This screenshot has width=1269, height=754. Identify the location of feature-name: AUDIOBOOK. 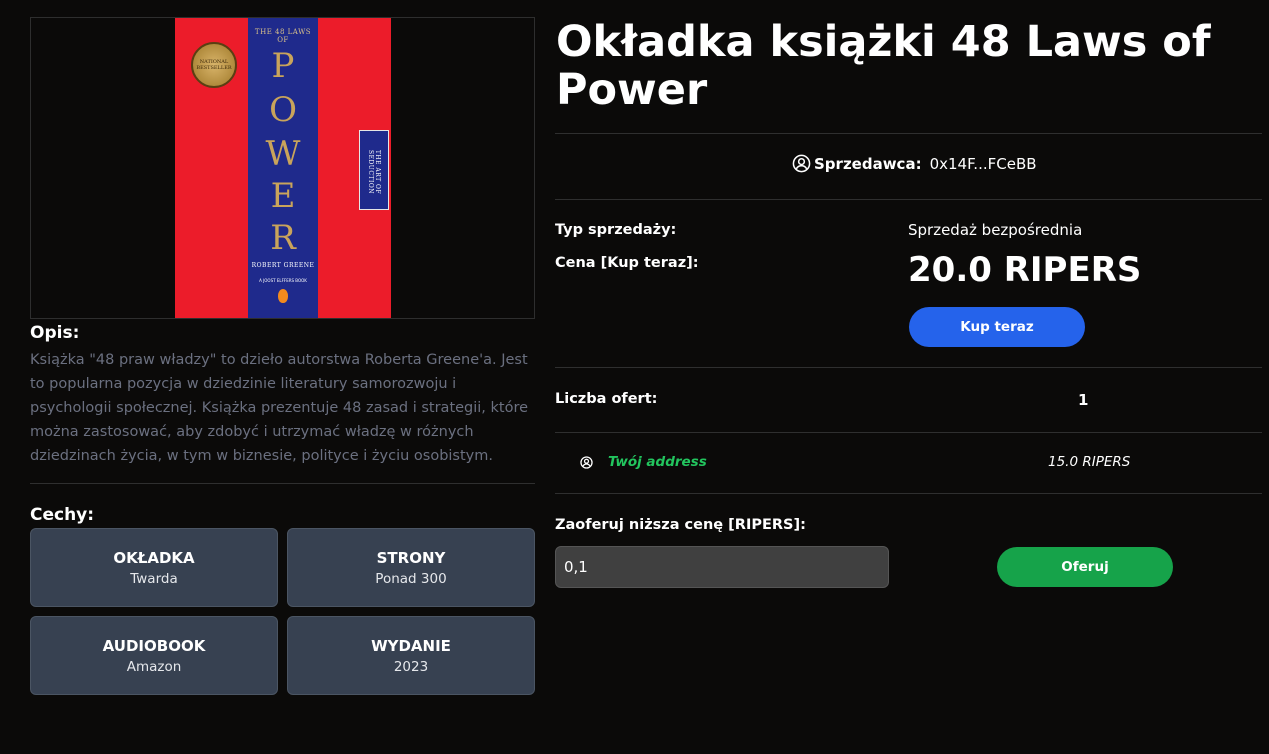
(154, 646).